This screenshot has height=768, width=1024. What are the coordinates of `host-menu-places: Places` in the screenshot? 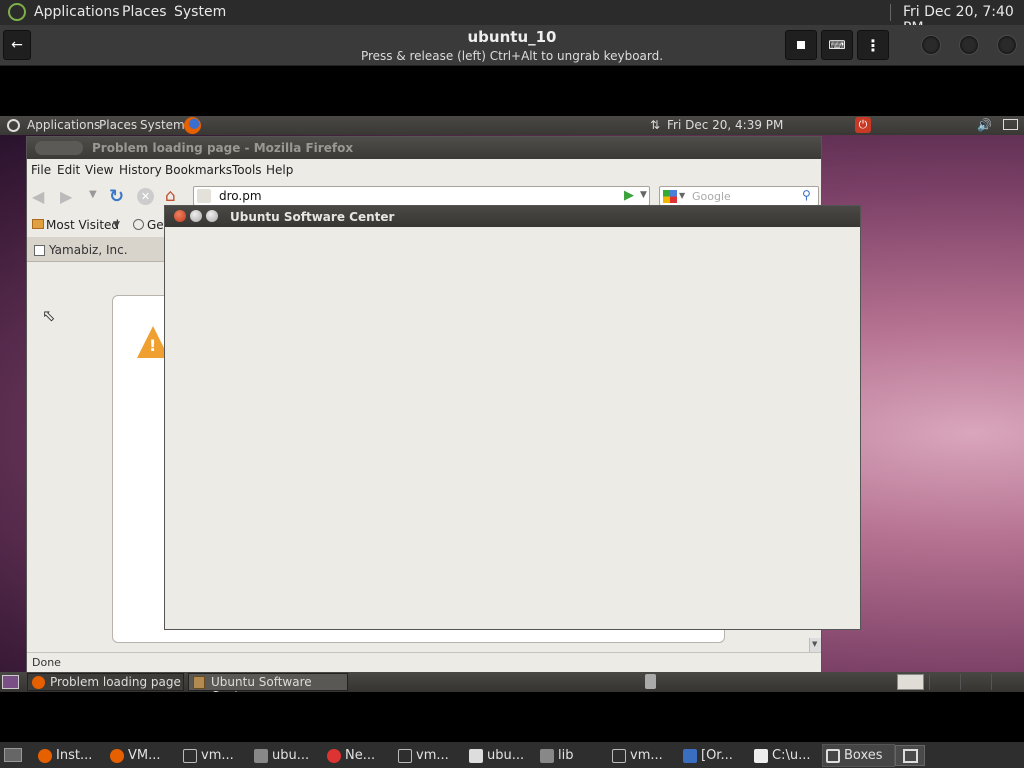 It's located at (144, 12).